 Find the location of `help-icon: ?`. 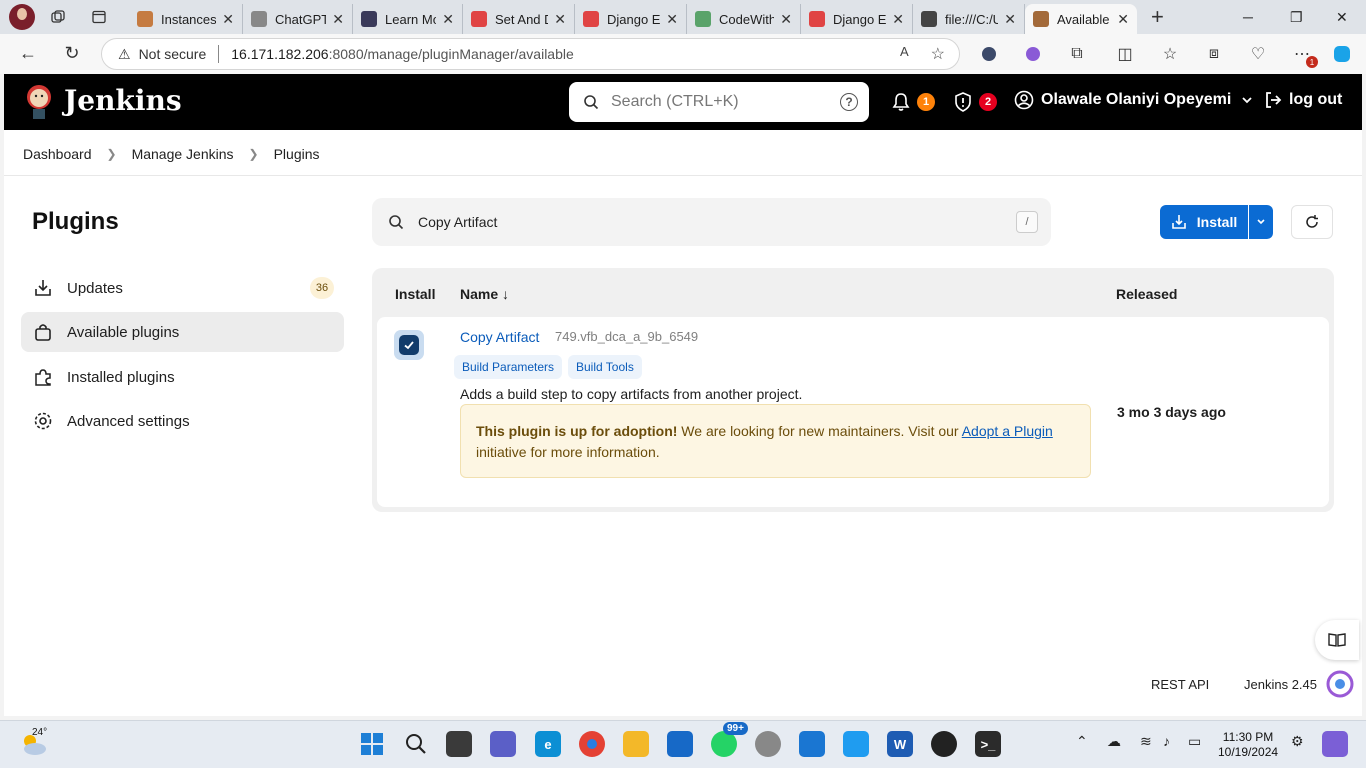

help-icon: ? is located at coordinates (849, 102).